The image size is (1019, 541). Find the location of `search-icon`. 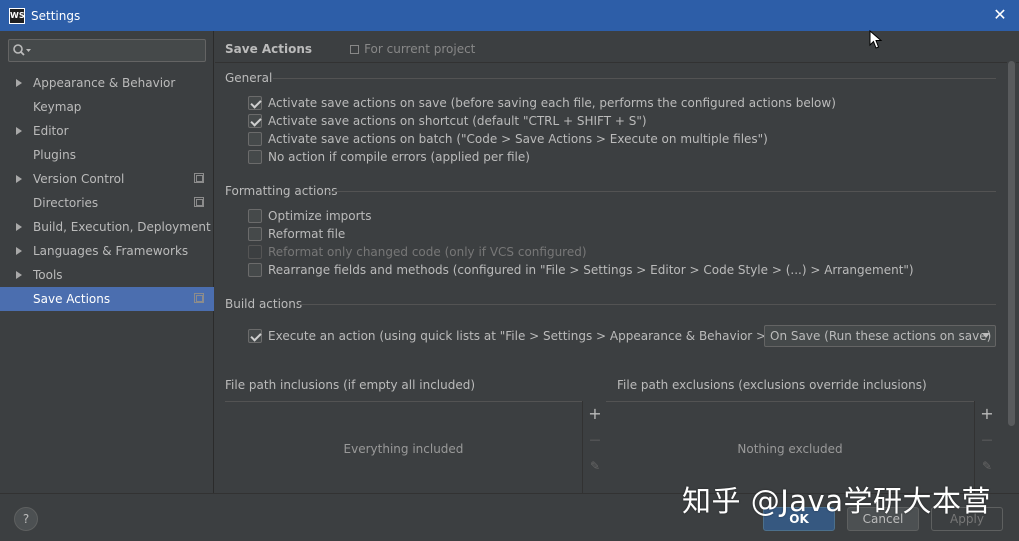

search-icon is located at coordinates (22, 51).